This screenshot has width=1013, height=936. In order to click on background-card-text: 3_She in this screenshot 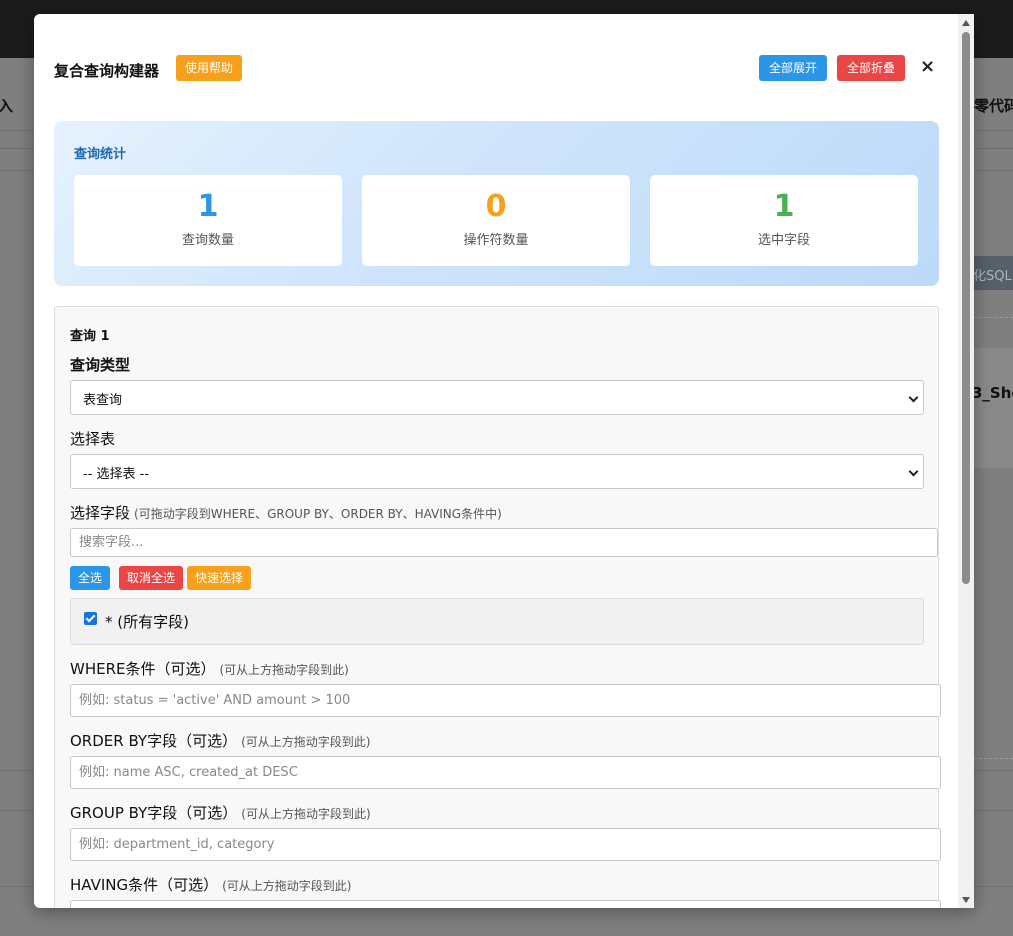, I will do `click(992, 393)`.